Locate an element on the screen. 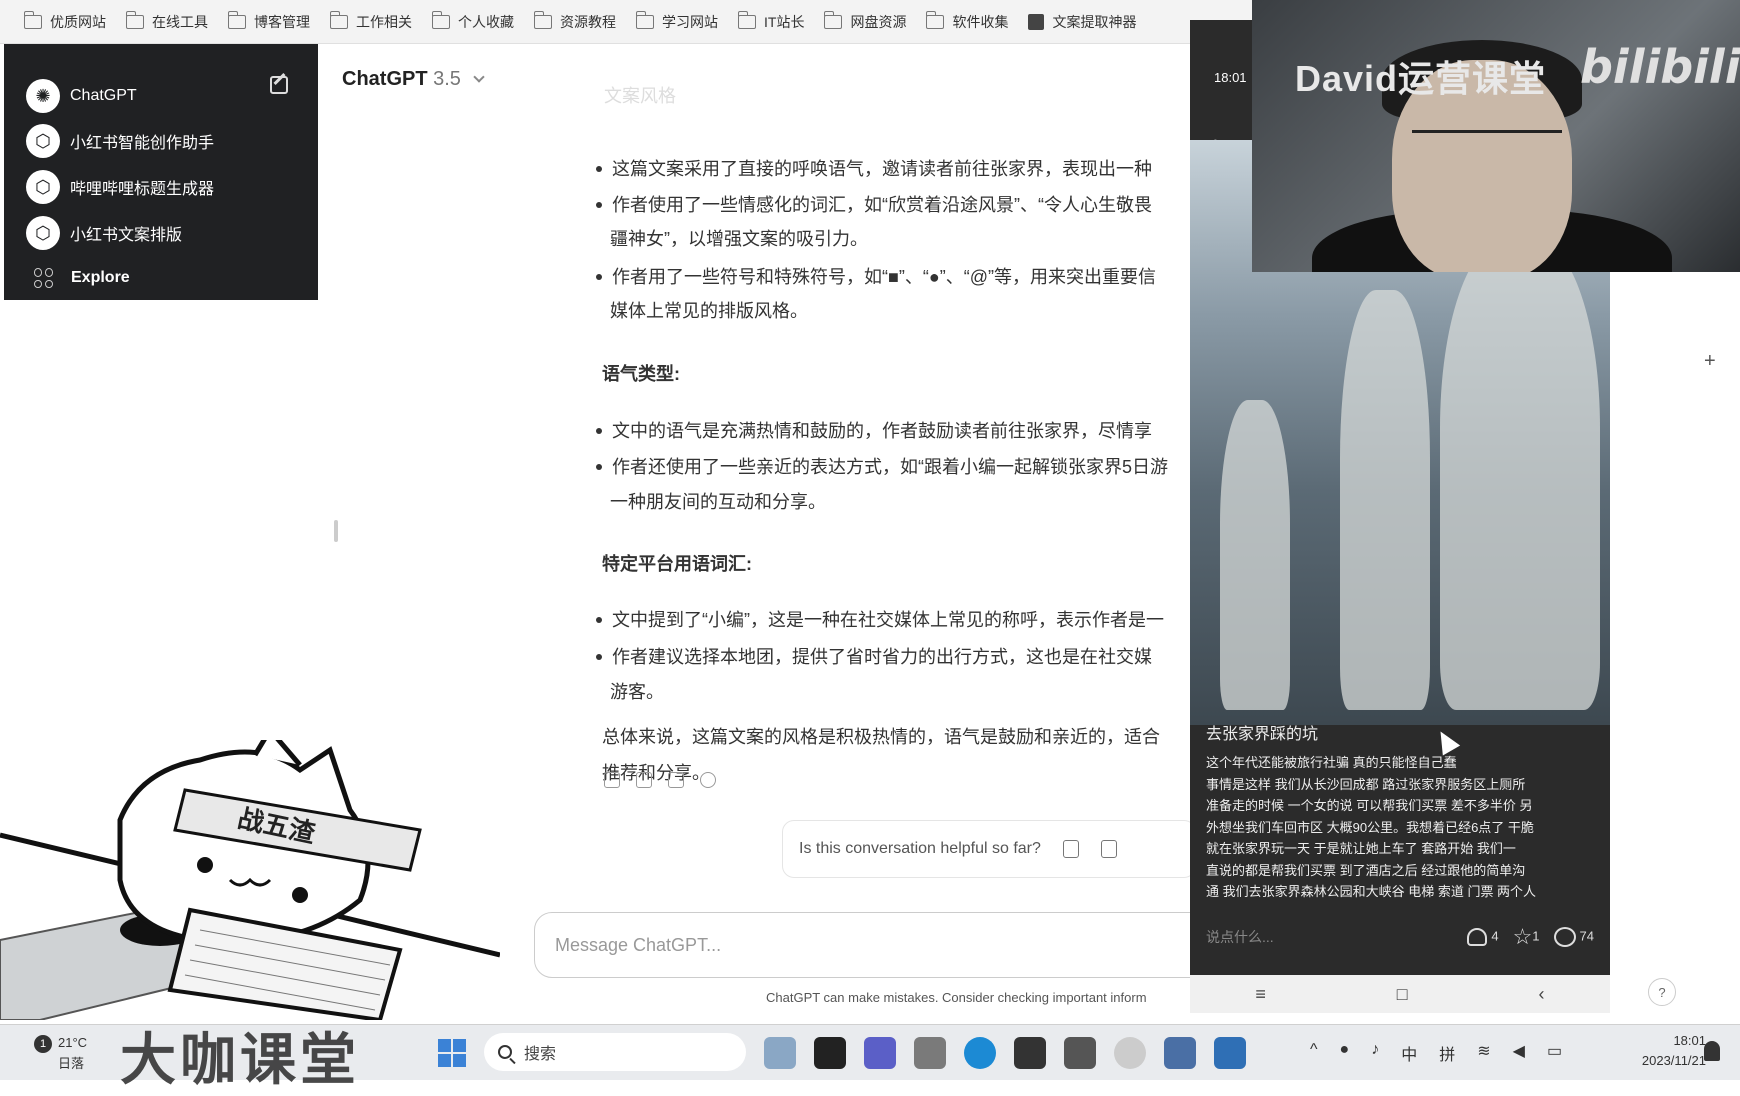  store-icon is located at coordinates (1030, 1053).